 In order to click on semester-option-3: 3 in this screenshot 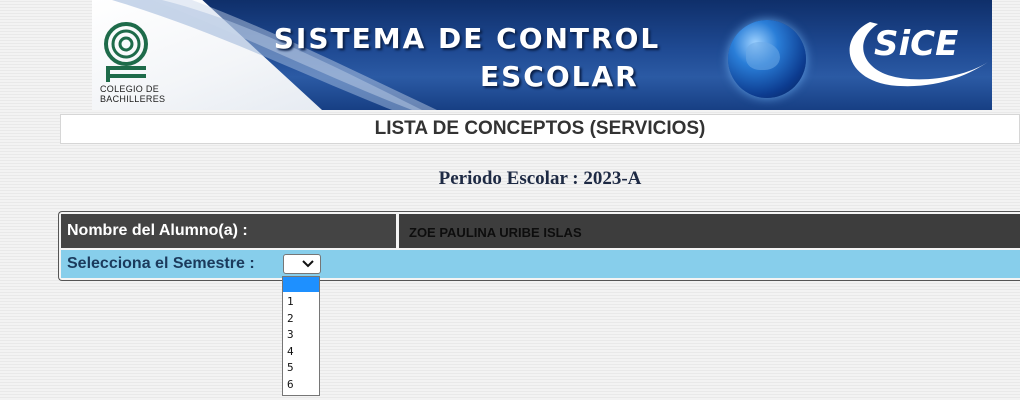, I will do `click(301, 335)`.